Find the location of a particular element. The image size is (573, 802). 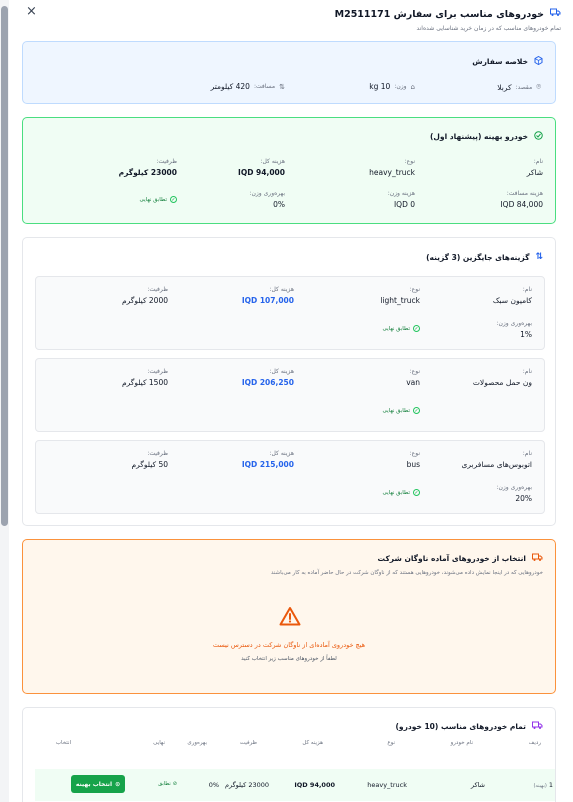

fleet-warning-title-row: انتخاب از خودروهای آماده ناوگان شرکت is located at coordinates (461, 558).